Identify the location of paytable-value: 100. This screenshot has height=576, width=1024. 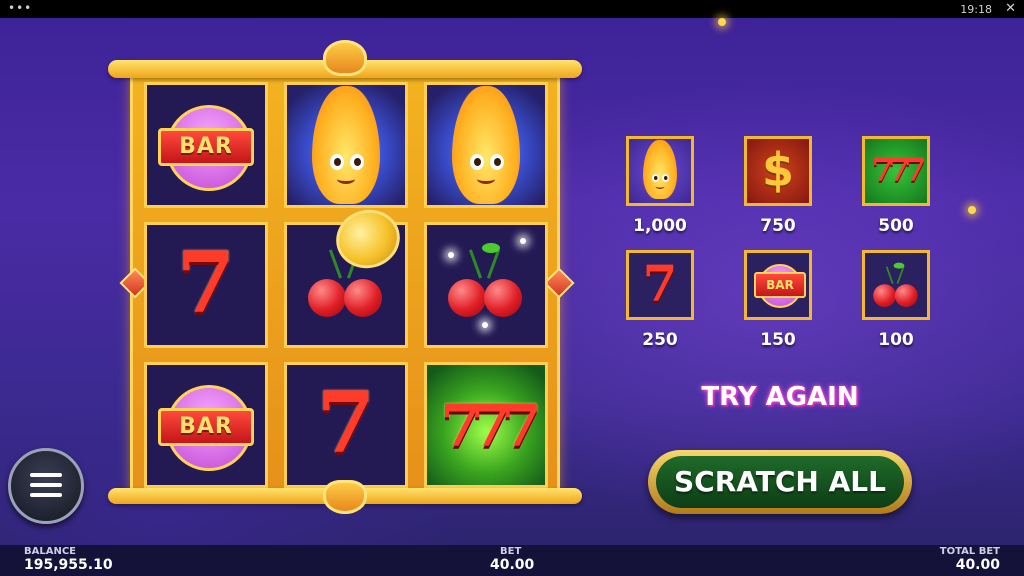
(896, 340).